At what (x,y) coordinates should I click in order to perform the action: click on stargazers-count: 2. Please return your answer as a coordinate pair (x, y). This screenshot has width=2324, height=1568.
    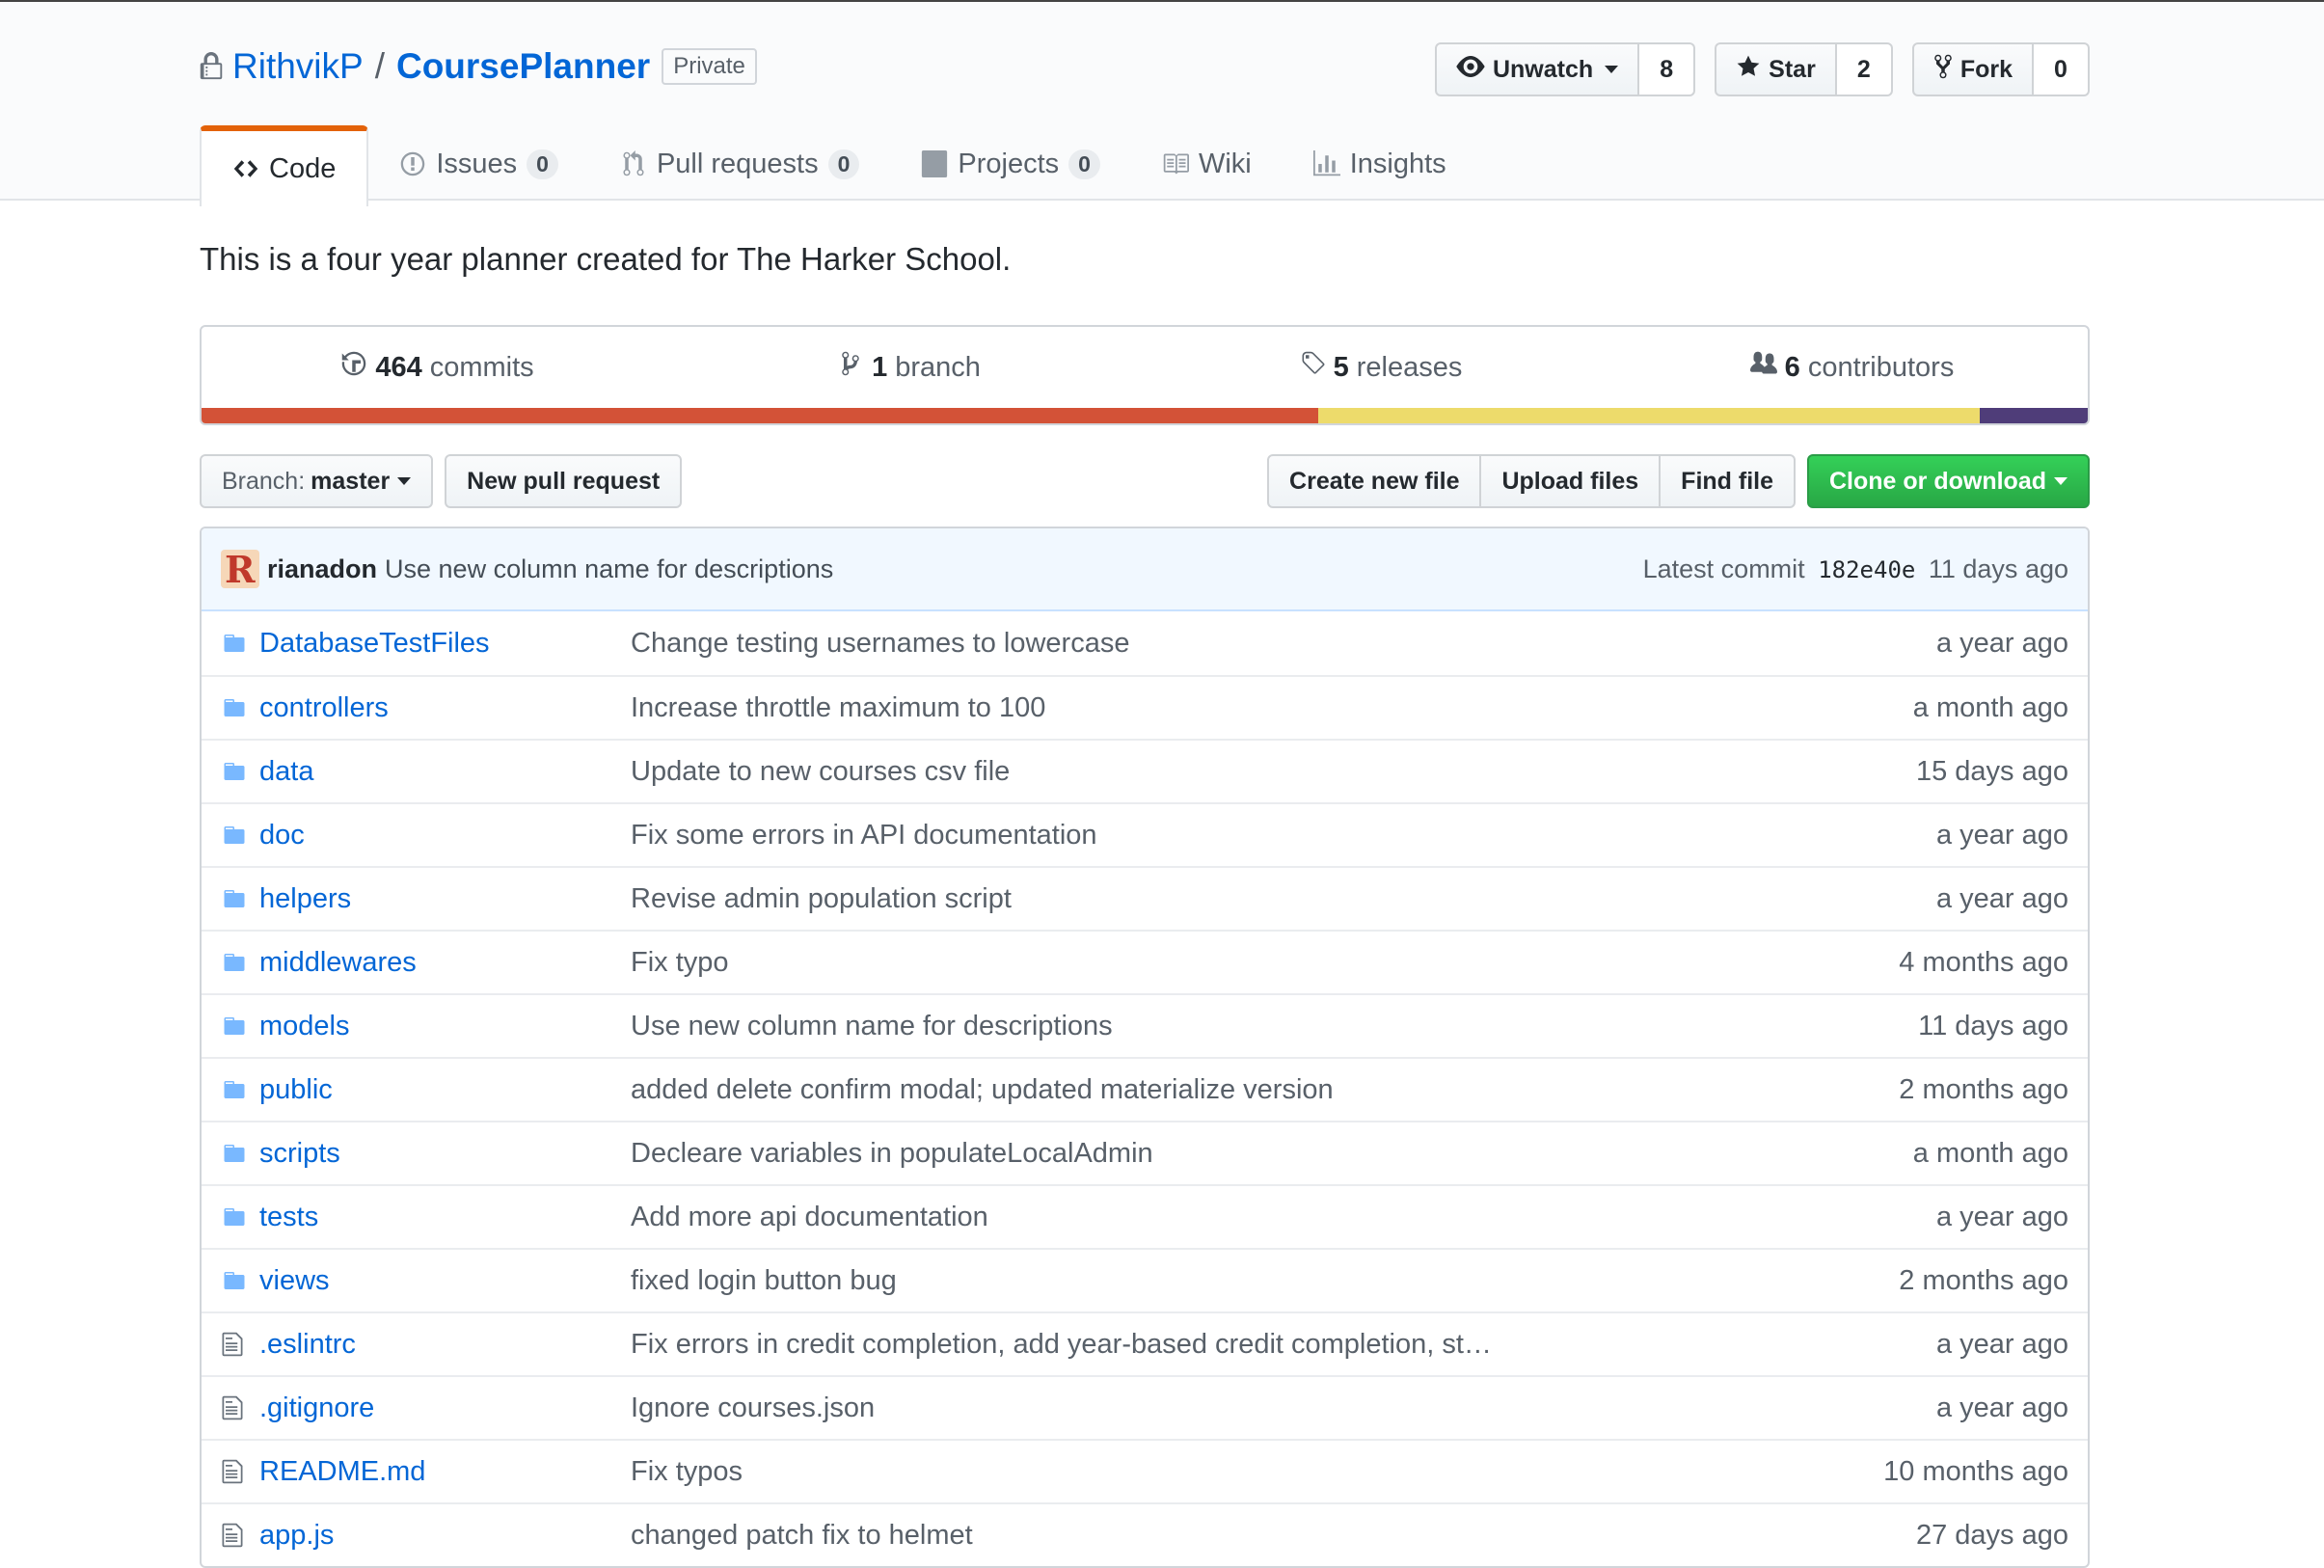
    Looking at the image, I should click on (1865, 69).